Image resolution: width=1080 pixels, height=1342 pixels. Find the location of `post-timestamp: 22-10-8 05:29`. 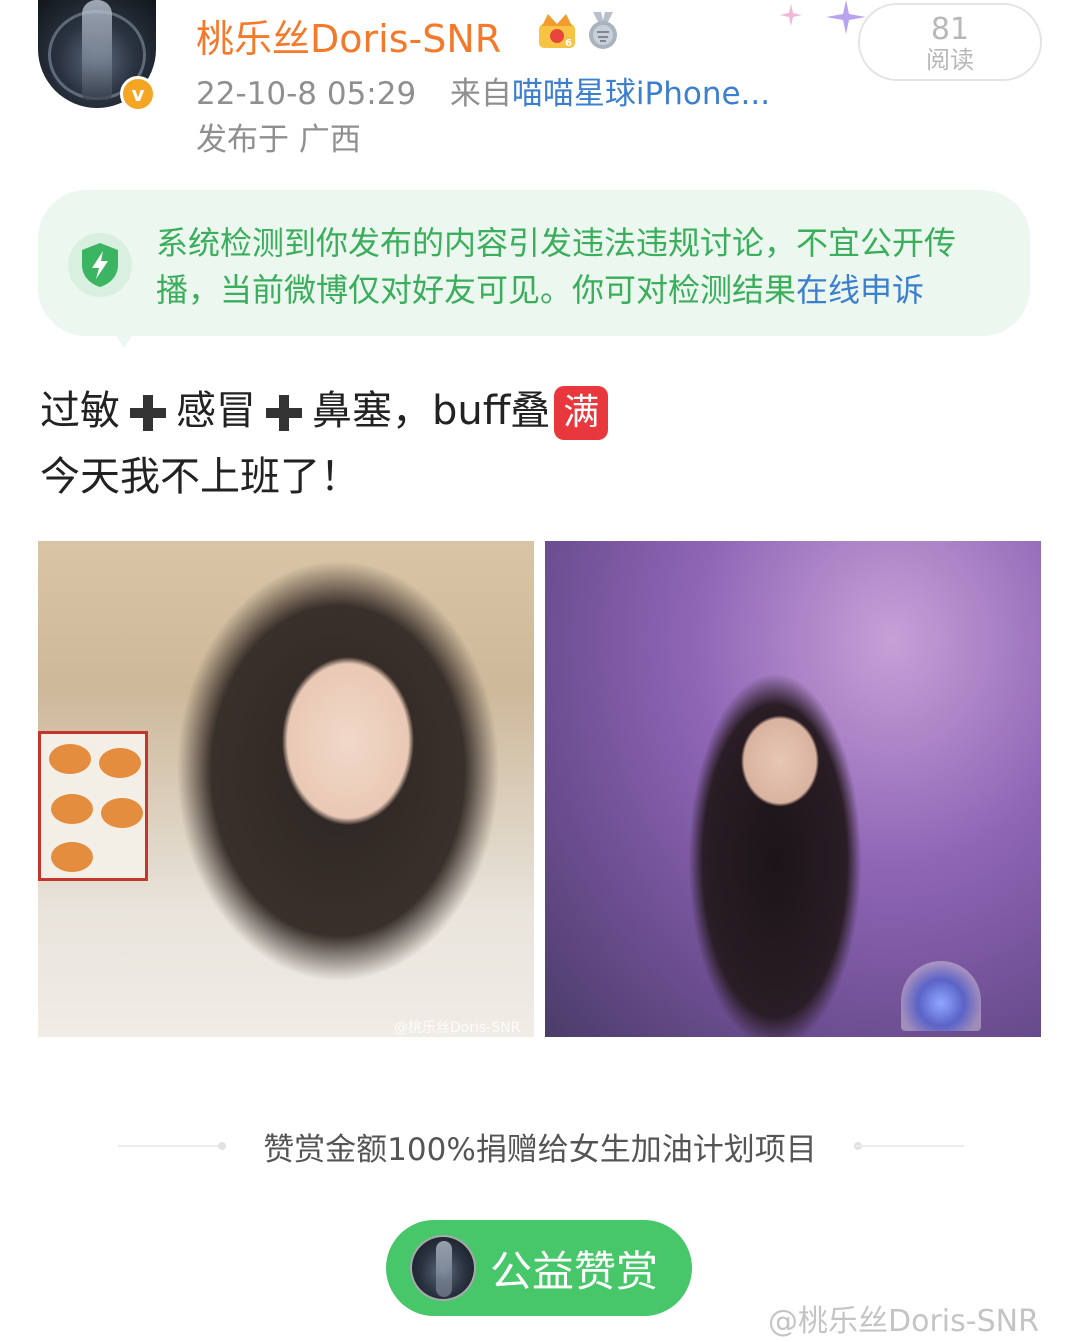

post-timestamp: 22-10-8 05:29 is located at coordinates (306, 94).